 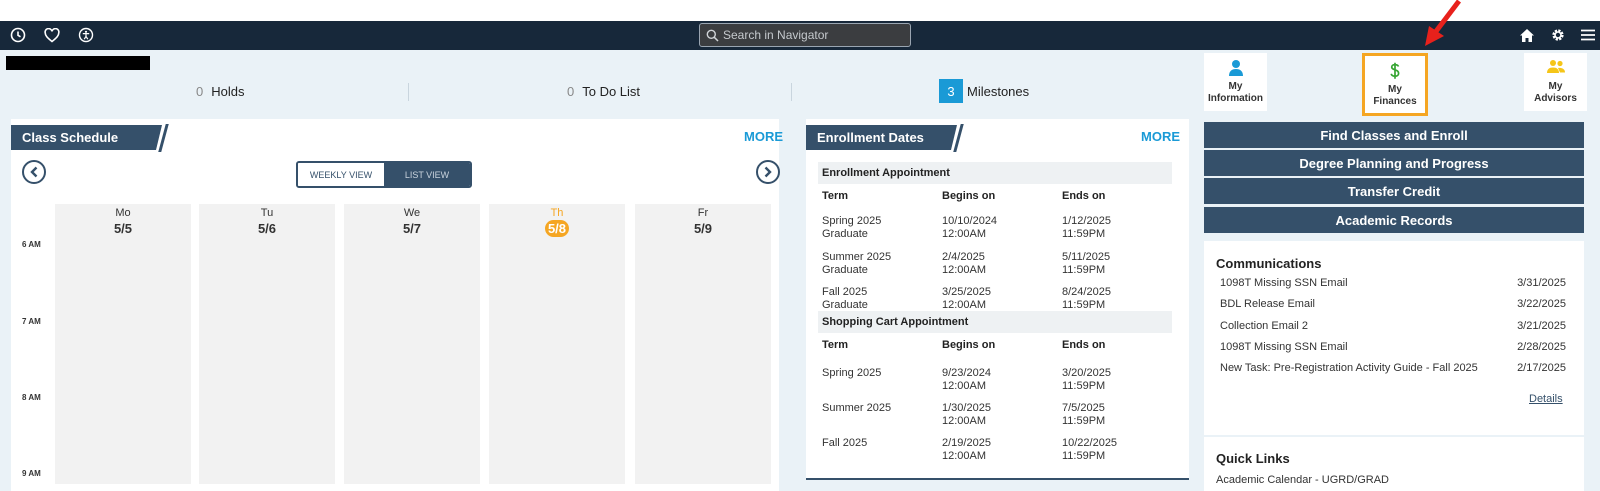 What do you see at coordinates (1235, 82) in the screenshot?
I see `my-information-tile: My Information` at bounding box center [1235, 82].